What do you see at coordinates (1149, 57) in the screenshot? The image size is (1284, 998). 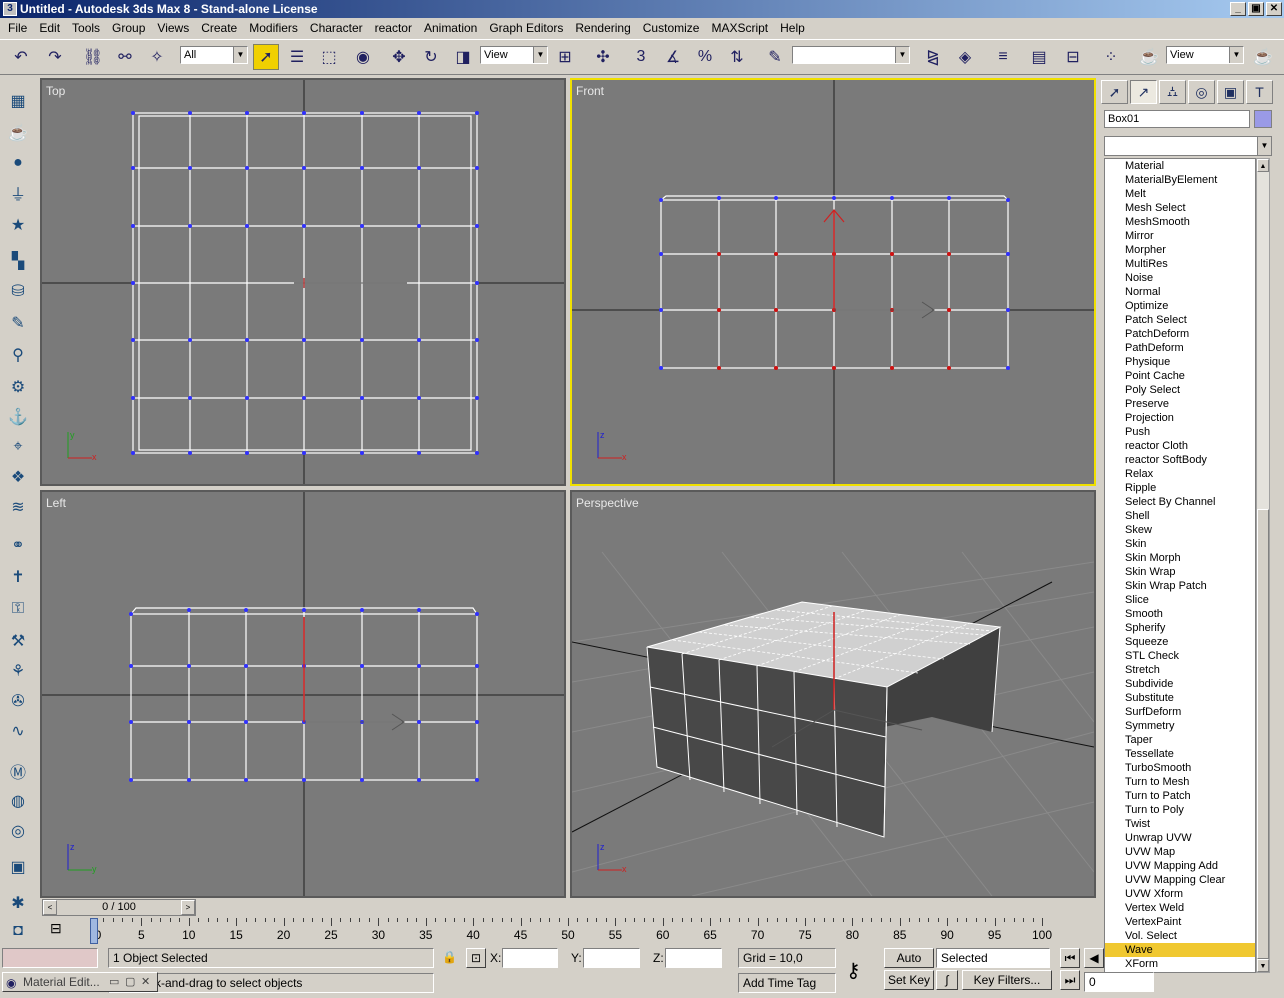 I see `render-scene-icon: ☕` at bounding box center [1149, 57].